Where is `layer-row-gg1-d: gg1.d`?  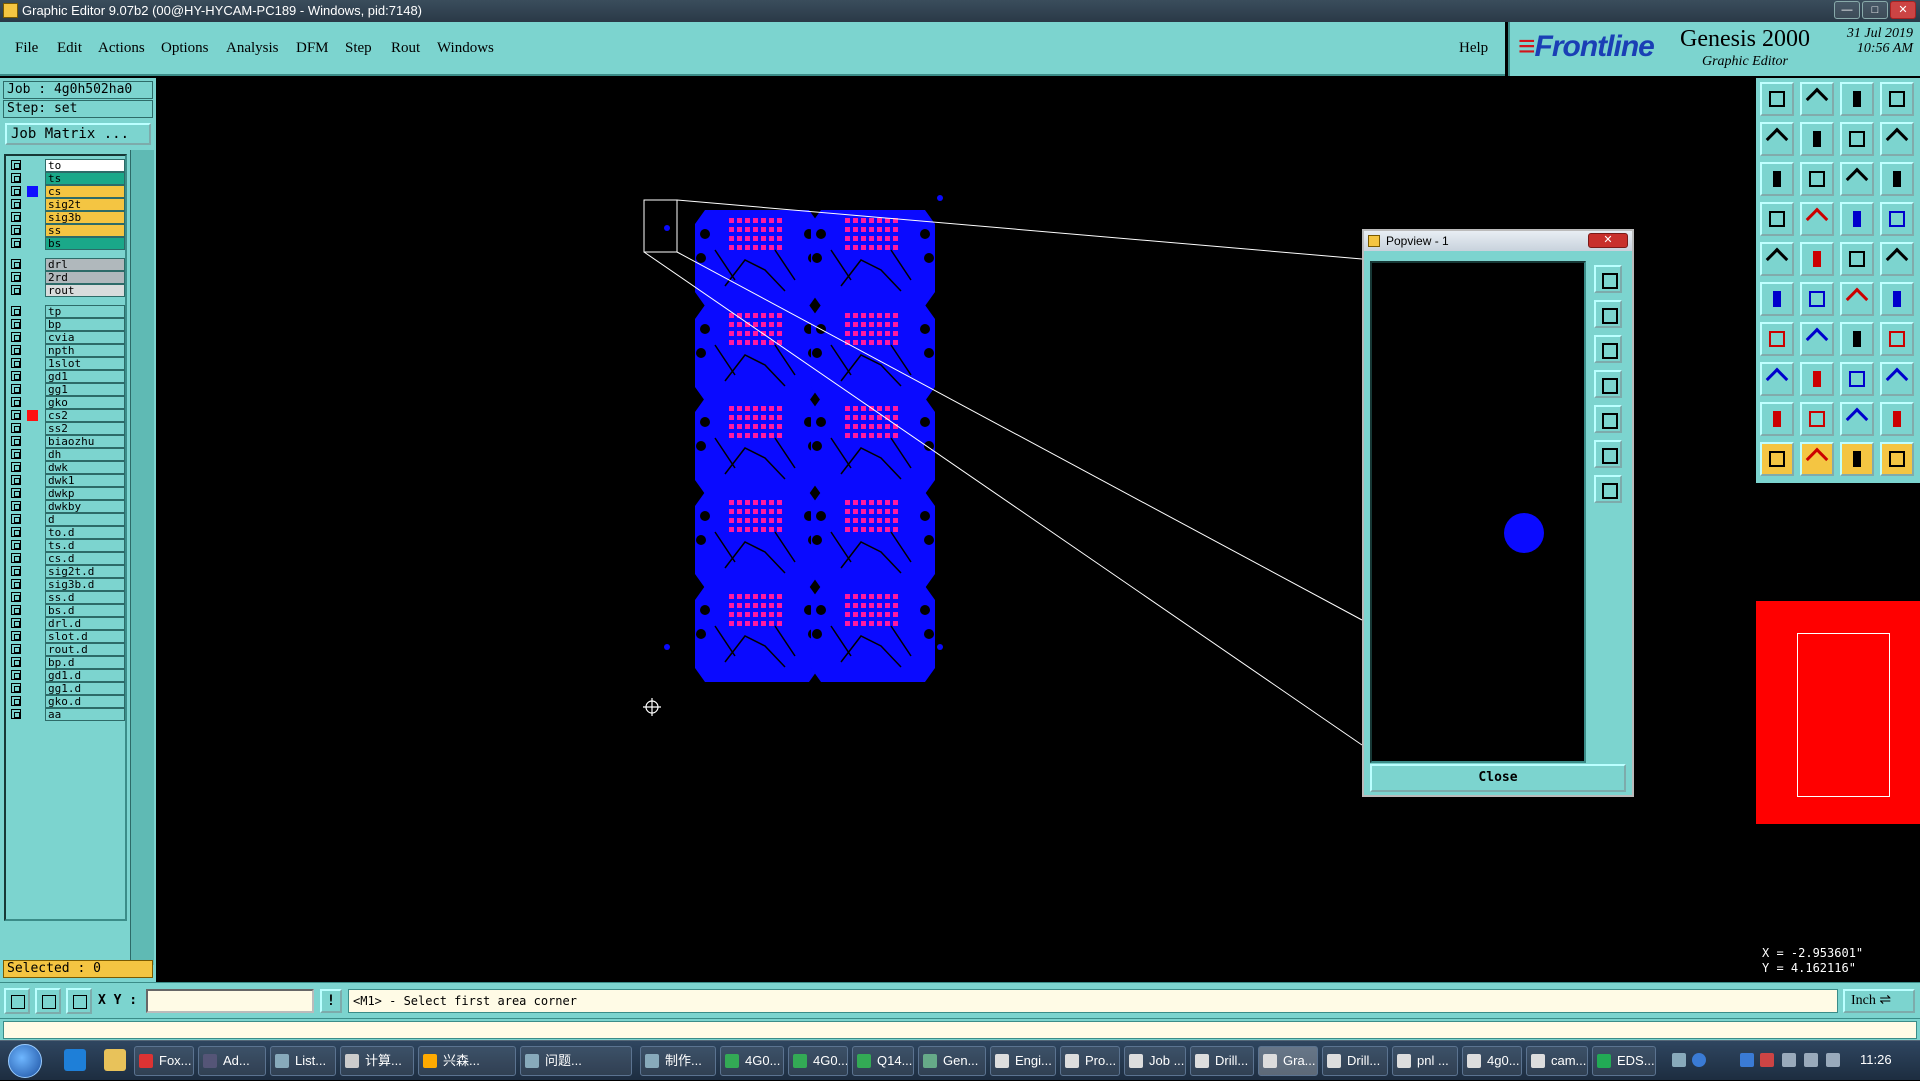 layer-row-gg1-d: gg1.d is located at coordinates (67, 688).